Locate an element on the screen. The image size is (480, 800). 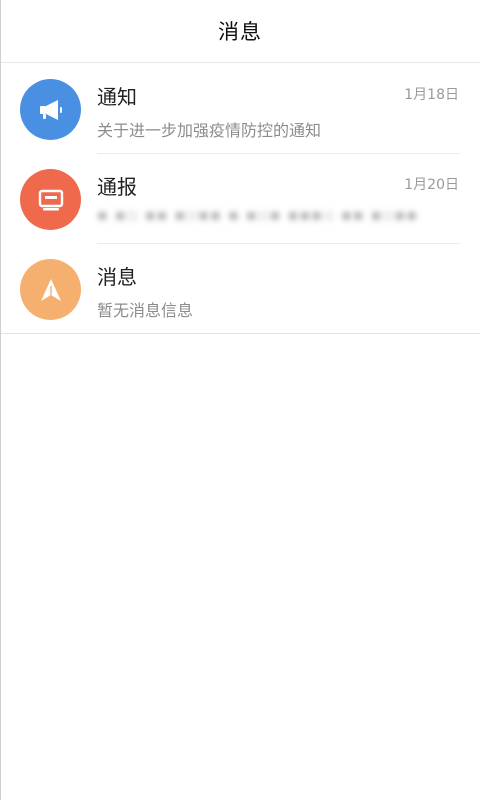
list-item-bulletin: 通报 1月20日 ▪ ▪▫ ▪▪ ▪▫▪▪ ▪ ▪▫▪ ▪▪▪▫ ▪▪ ▪▫▪▪ is located at coordinates (240, 198).